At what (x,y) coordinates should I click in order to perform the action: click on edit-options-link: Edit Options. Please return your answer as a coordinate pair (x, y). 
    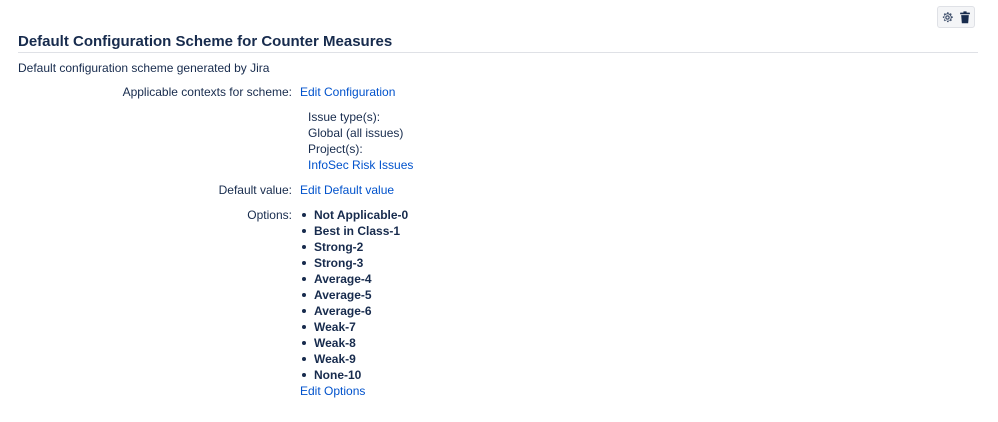
    Looking at the image, I should click on (332, 391).